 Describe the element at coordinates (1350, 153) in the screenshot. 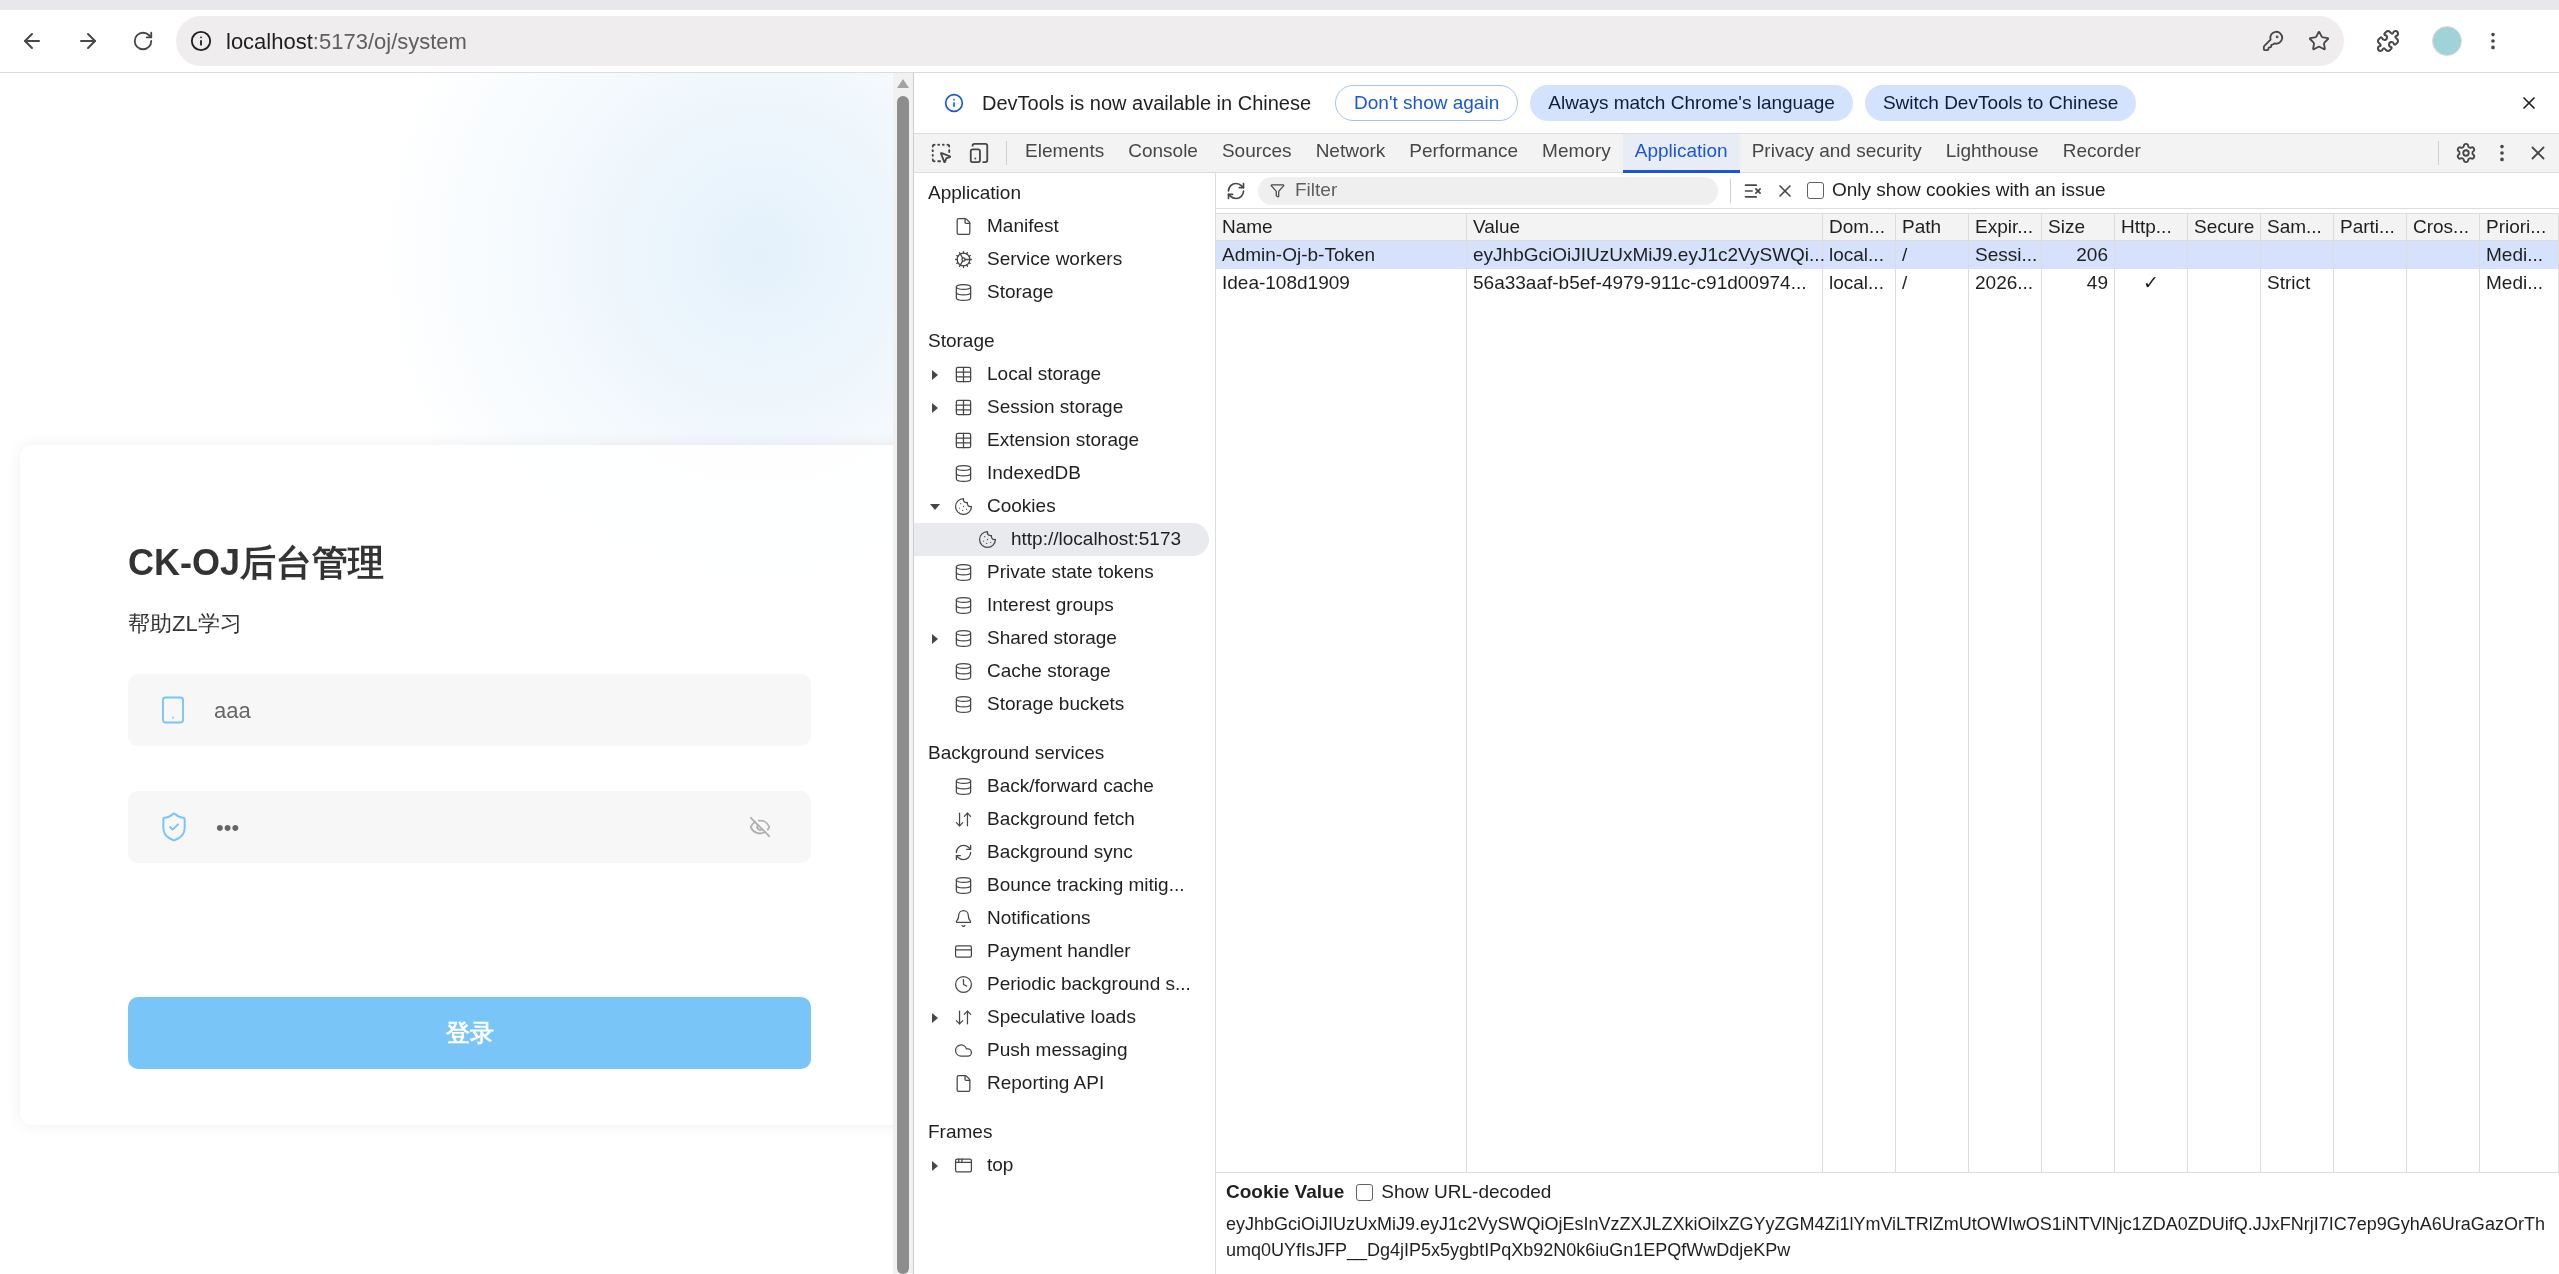

I see `devtools-tab: Network` at that location.